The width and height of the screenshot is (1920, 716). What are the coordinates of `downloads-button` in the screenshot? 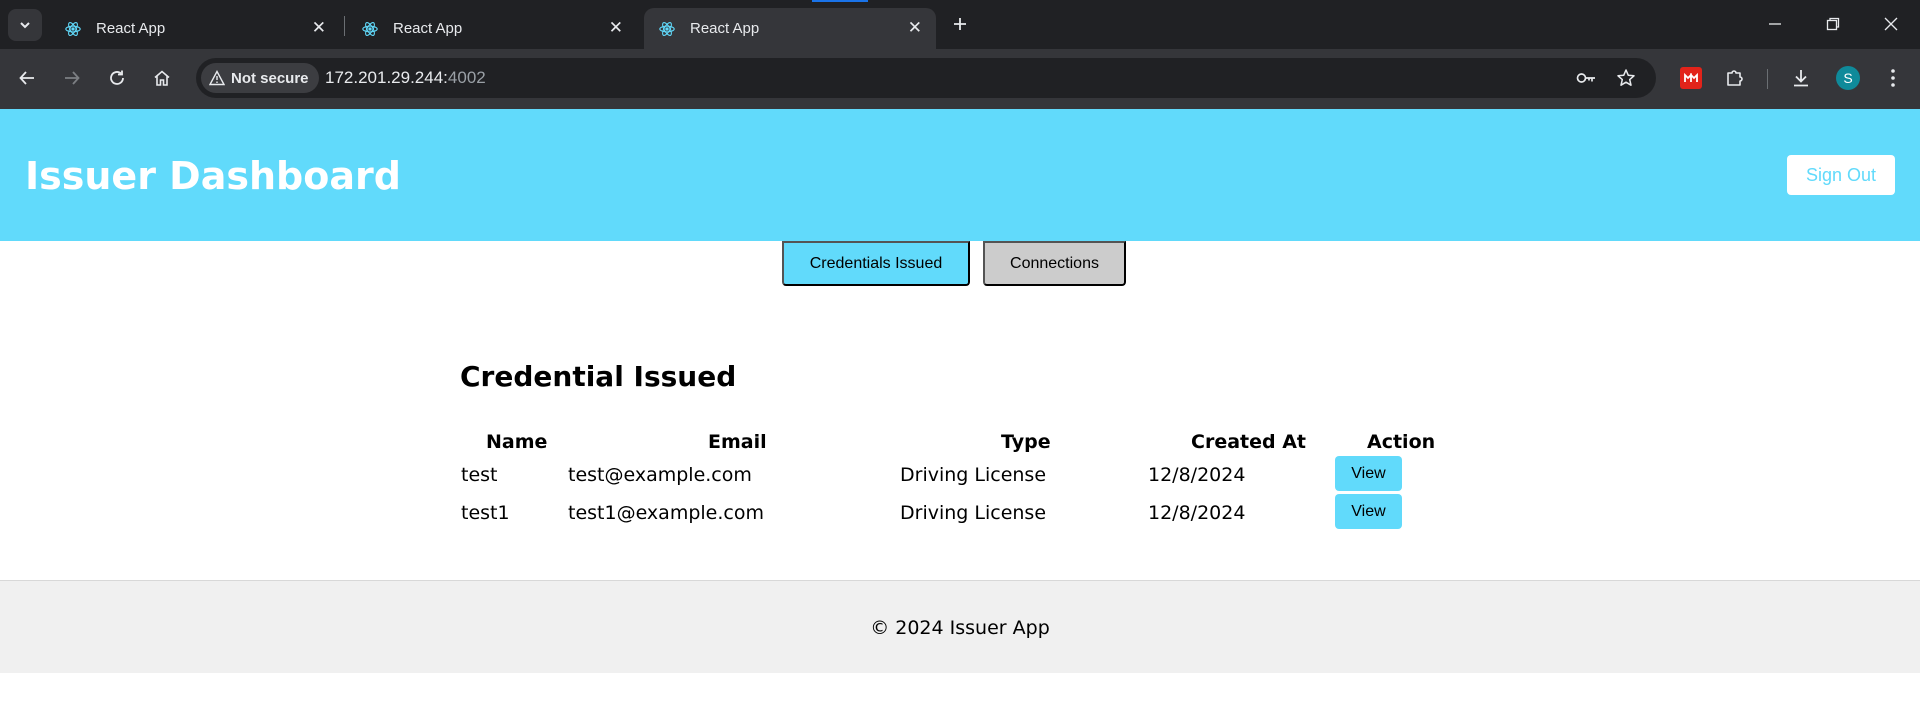 It's located at (1801, 78).